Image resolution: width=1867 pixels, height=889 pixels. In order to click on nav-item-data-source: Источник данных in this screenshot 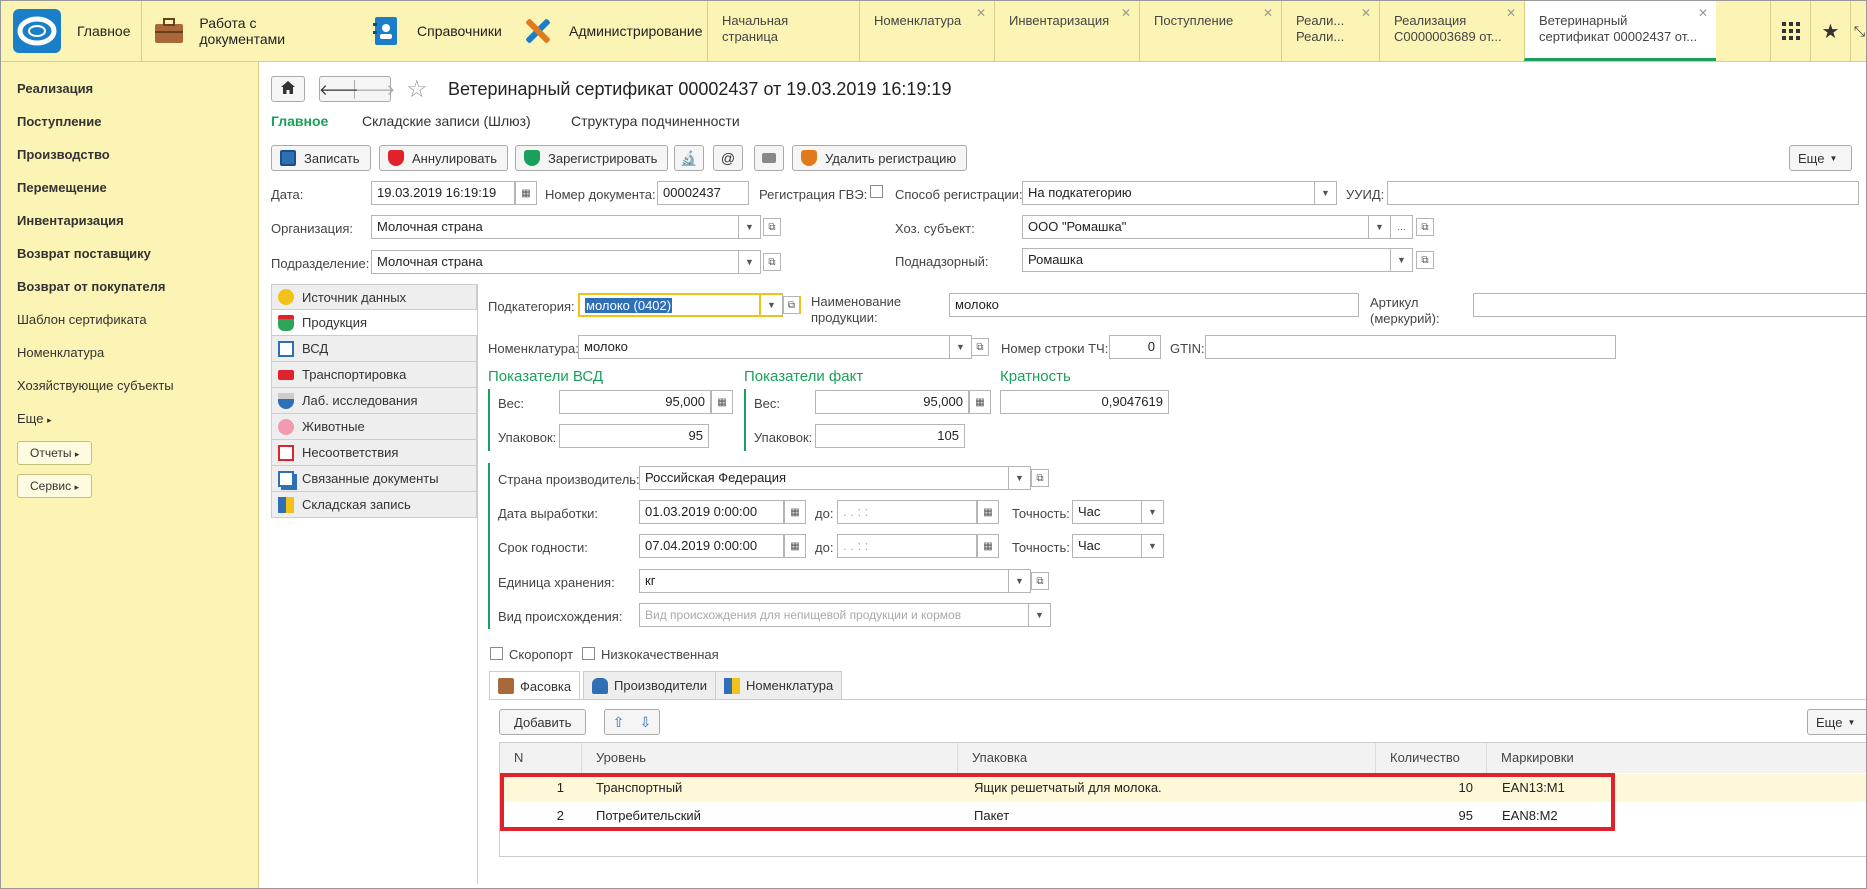, I will do `click(374, 297)`.